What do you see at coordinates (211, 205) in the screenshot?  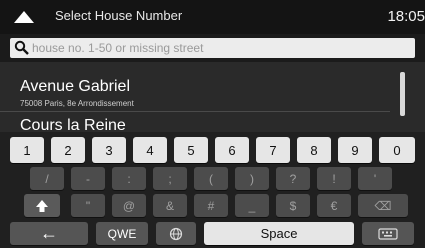 I see `key-hash: #` at bounding box center [211, 205].